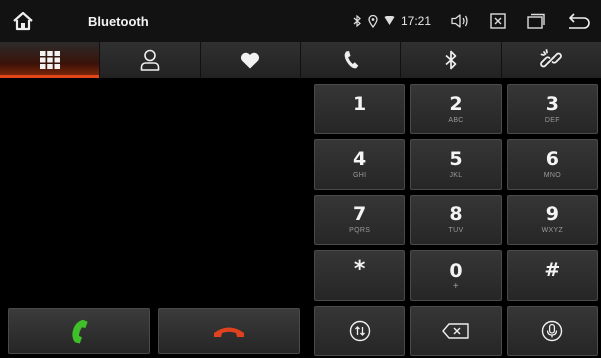 The image size is (601, 358). I want to click on key-9: 9 WXYZ, so click(552, 220).